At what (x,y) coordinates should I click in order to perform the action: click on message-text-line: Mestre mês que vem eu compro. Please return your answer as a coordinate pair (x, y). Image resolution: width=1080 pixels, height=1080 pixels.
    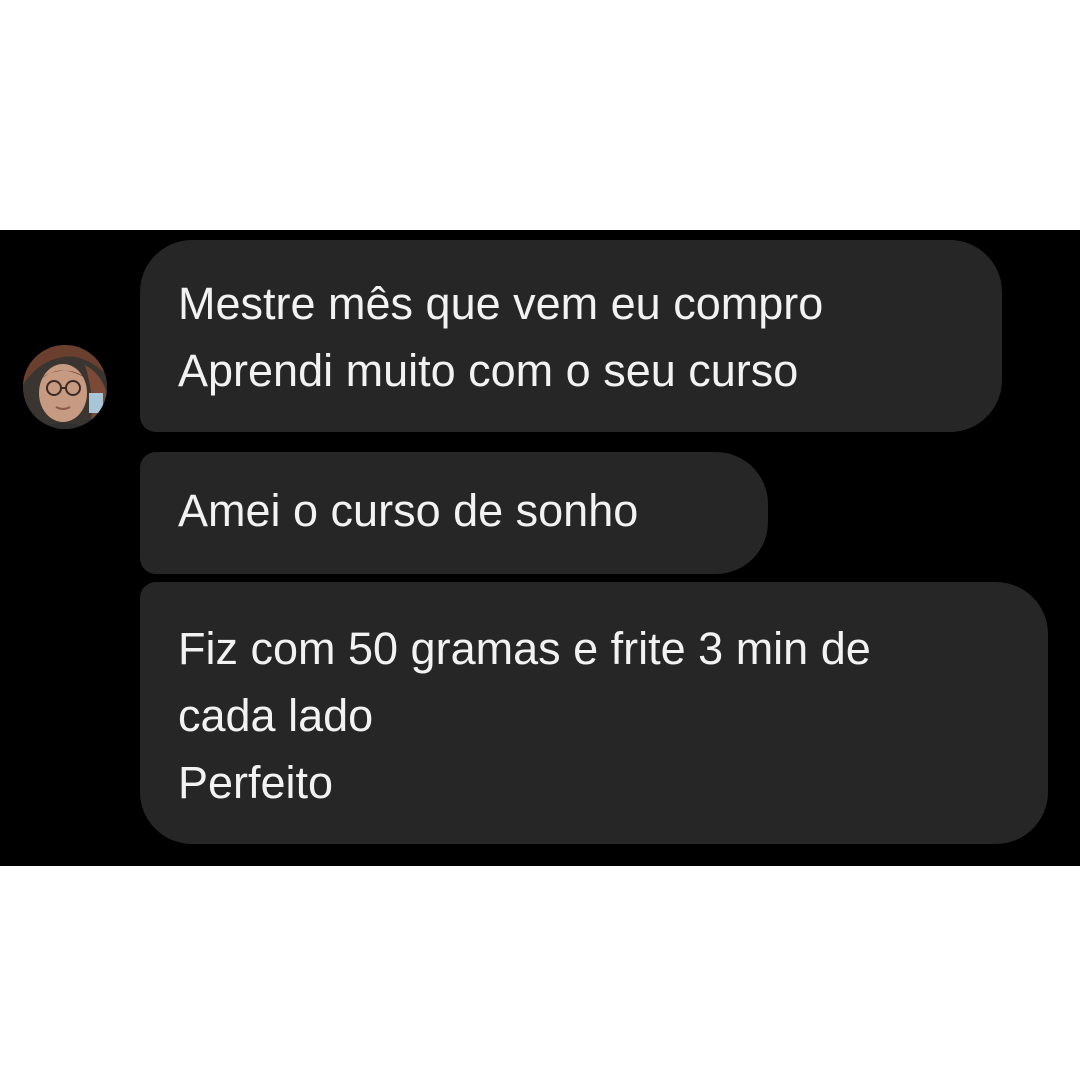
    Looking at the image, I should click on (501, 303).